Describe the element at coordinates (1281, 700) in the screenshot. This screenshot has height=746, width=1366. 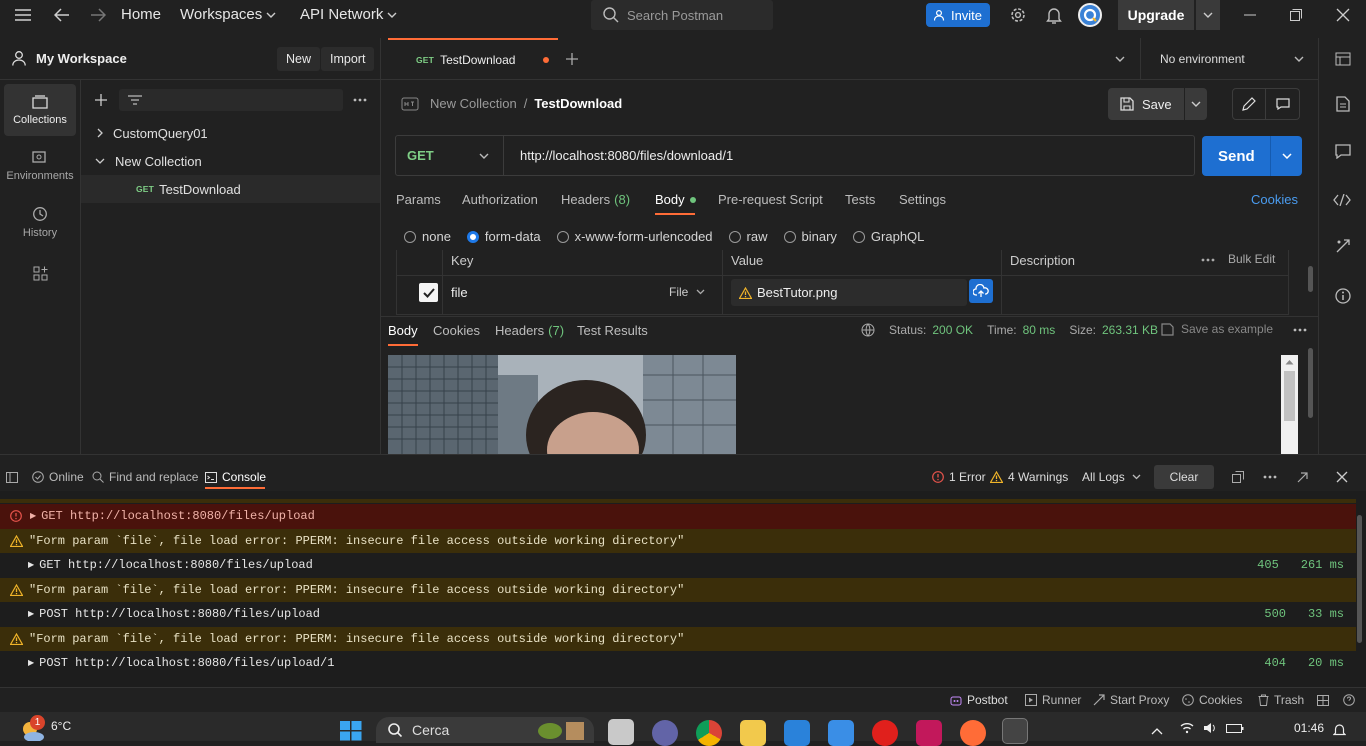
I see `trash-button: Trash` at that location.